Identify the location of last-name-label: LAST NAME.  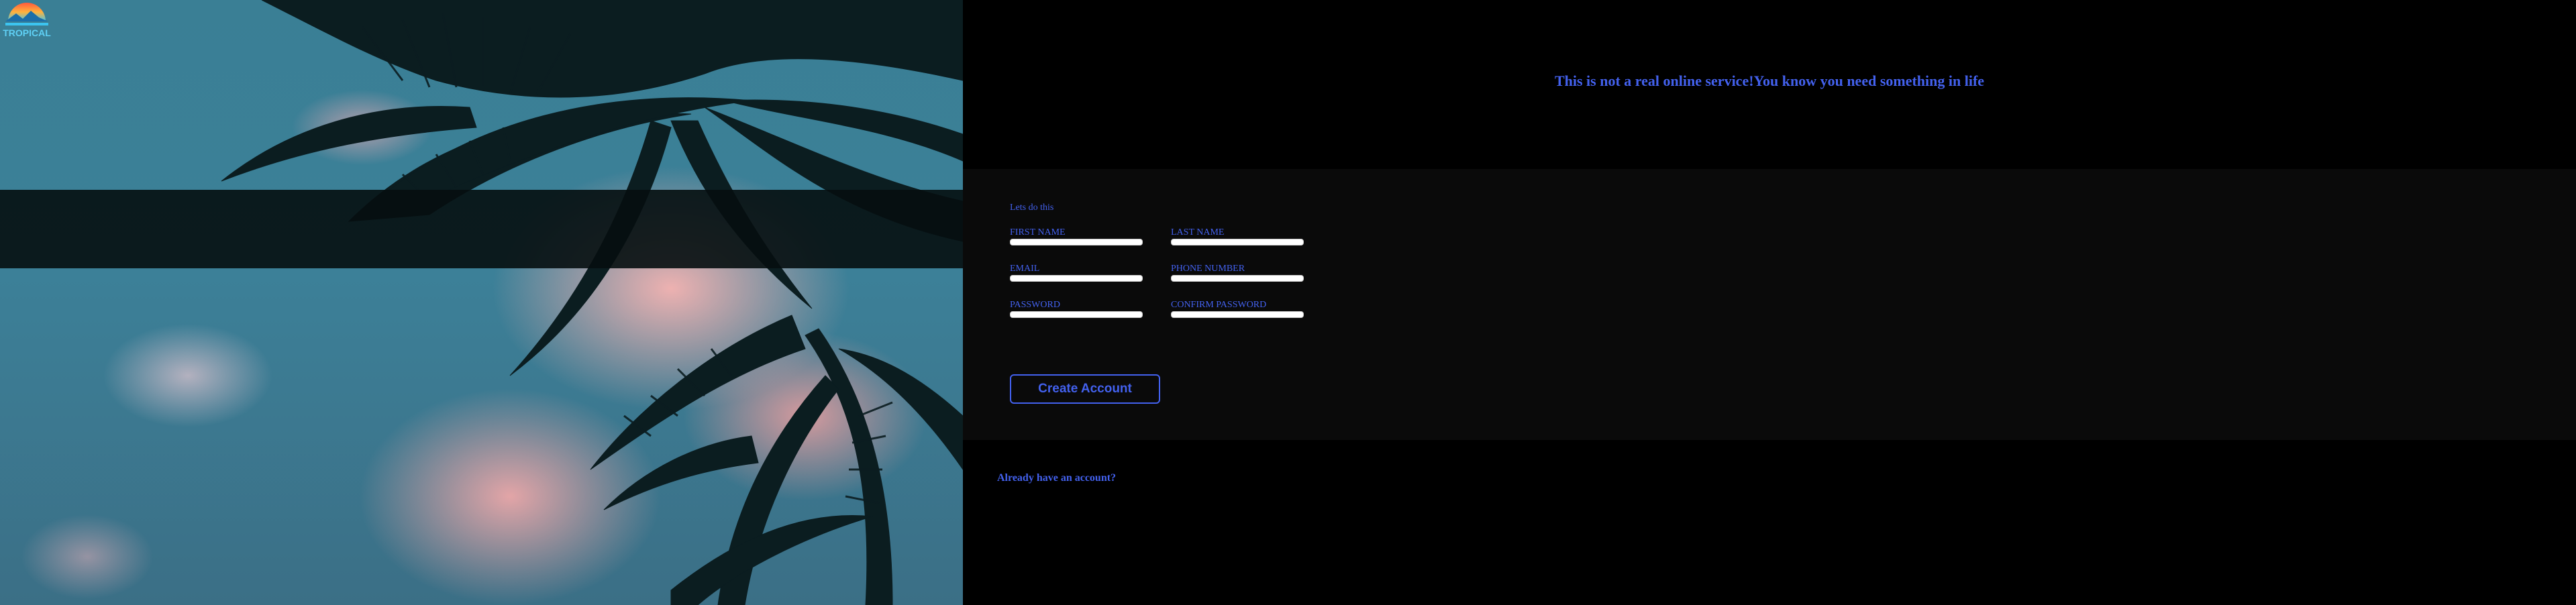
(1198, 232).